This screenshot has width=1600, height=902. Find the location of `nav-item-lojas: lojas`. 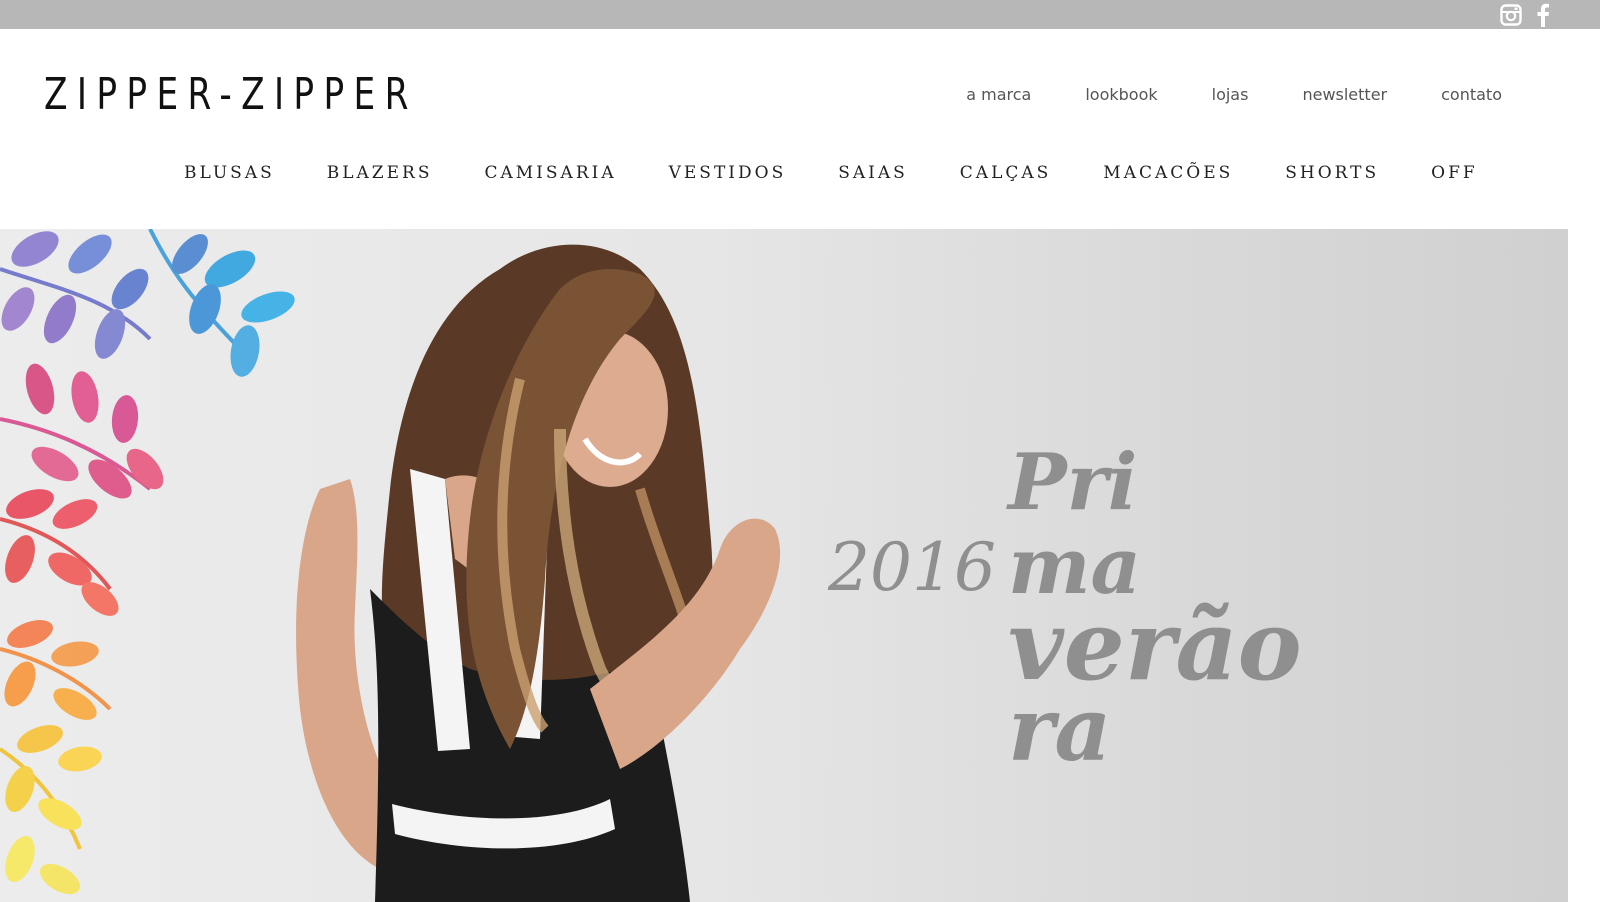

nav-item-lojas: lojas is located at coordinates (1230, 94).